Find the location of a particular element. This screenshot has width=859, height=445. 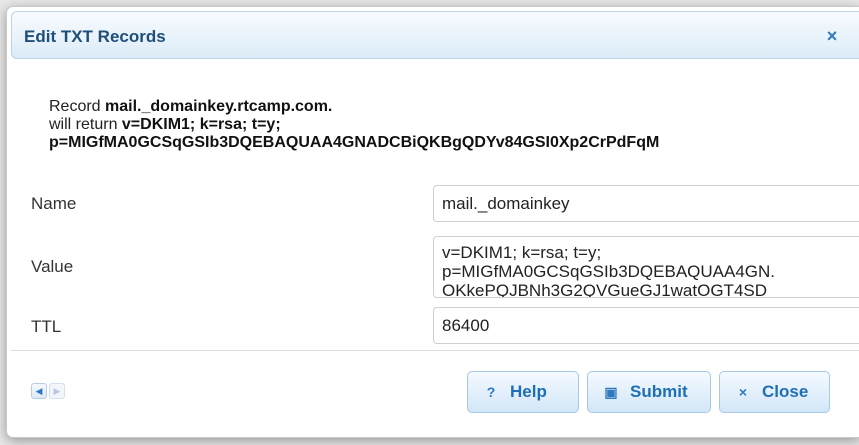

help-button: ? Help is located at coordinates (523, 392).